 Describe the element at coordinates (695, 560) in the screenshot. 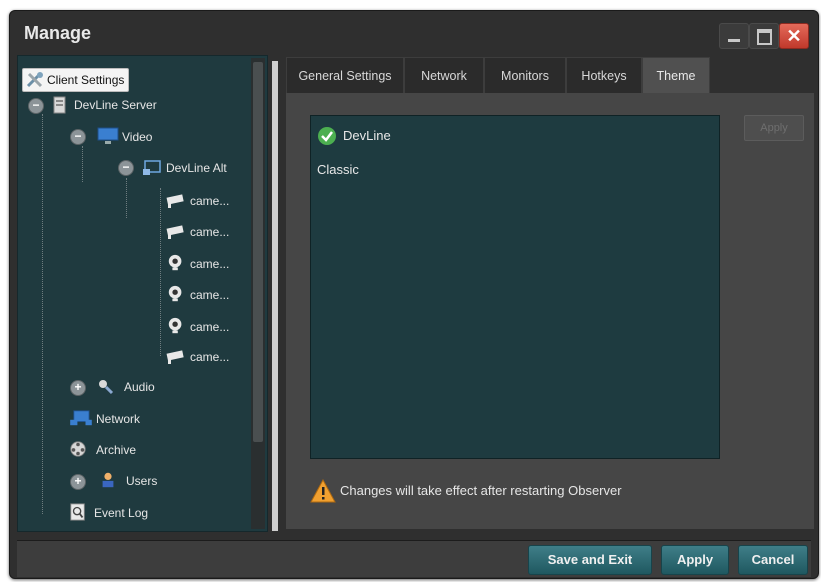

I see `apply-button: Apply` at that location.